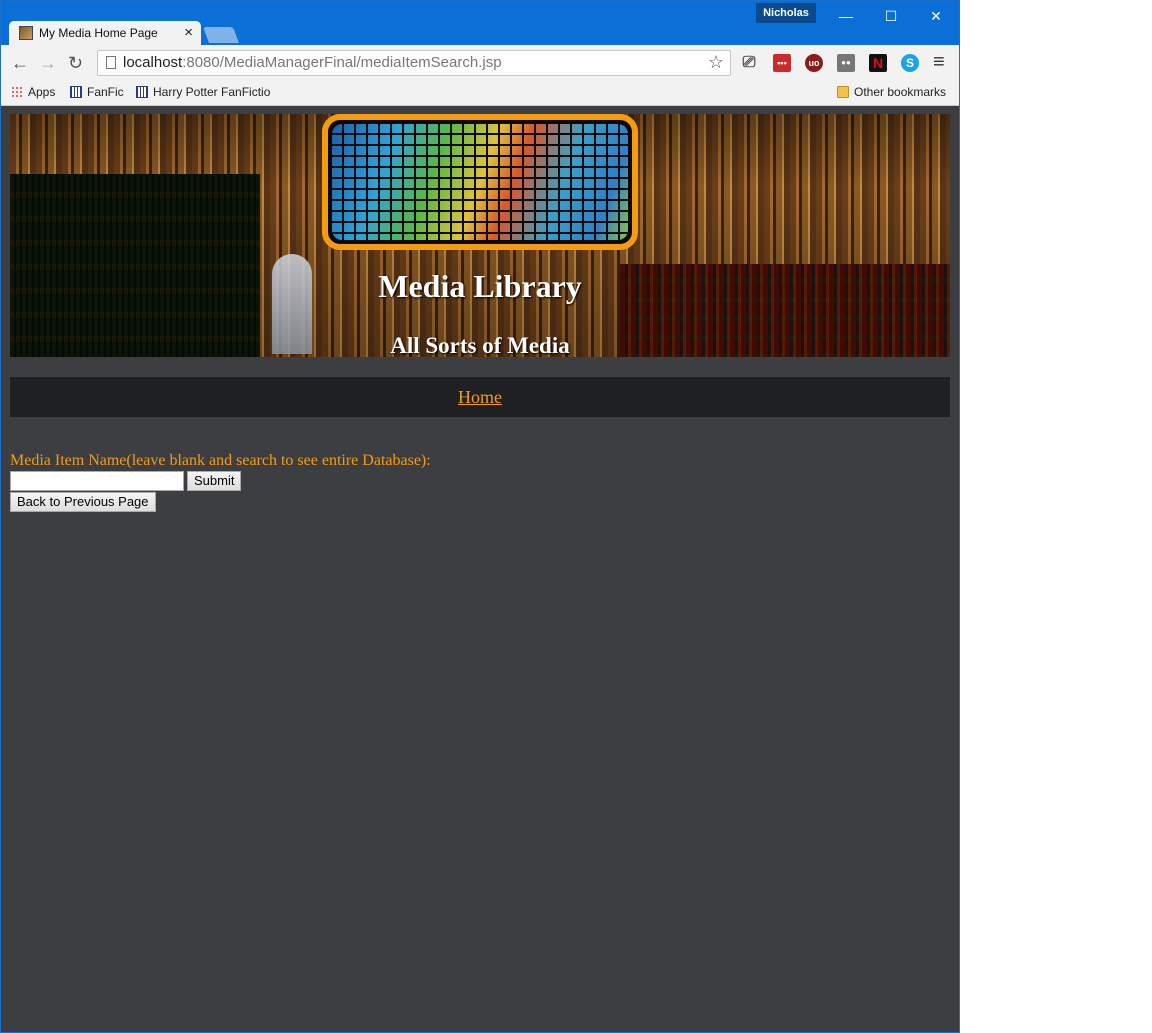  What do you see at coordinates (75, 63) in the screenshot?
I see `reload-icon: ↻` at bounding box center [75, 63].